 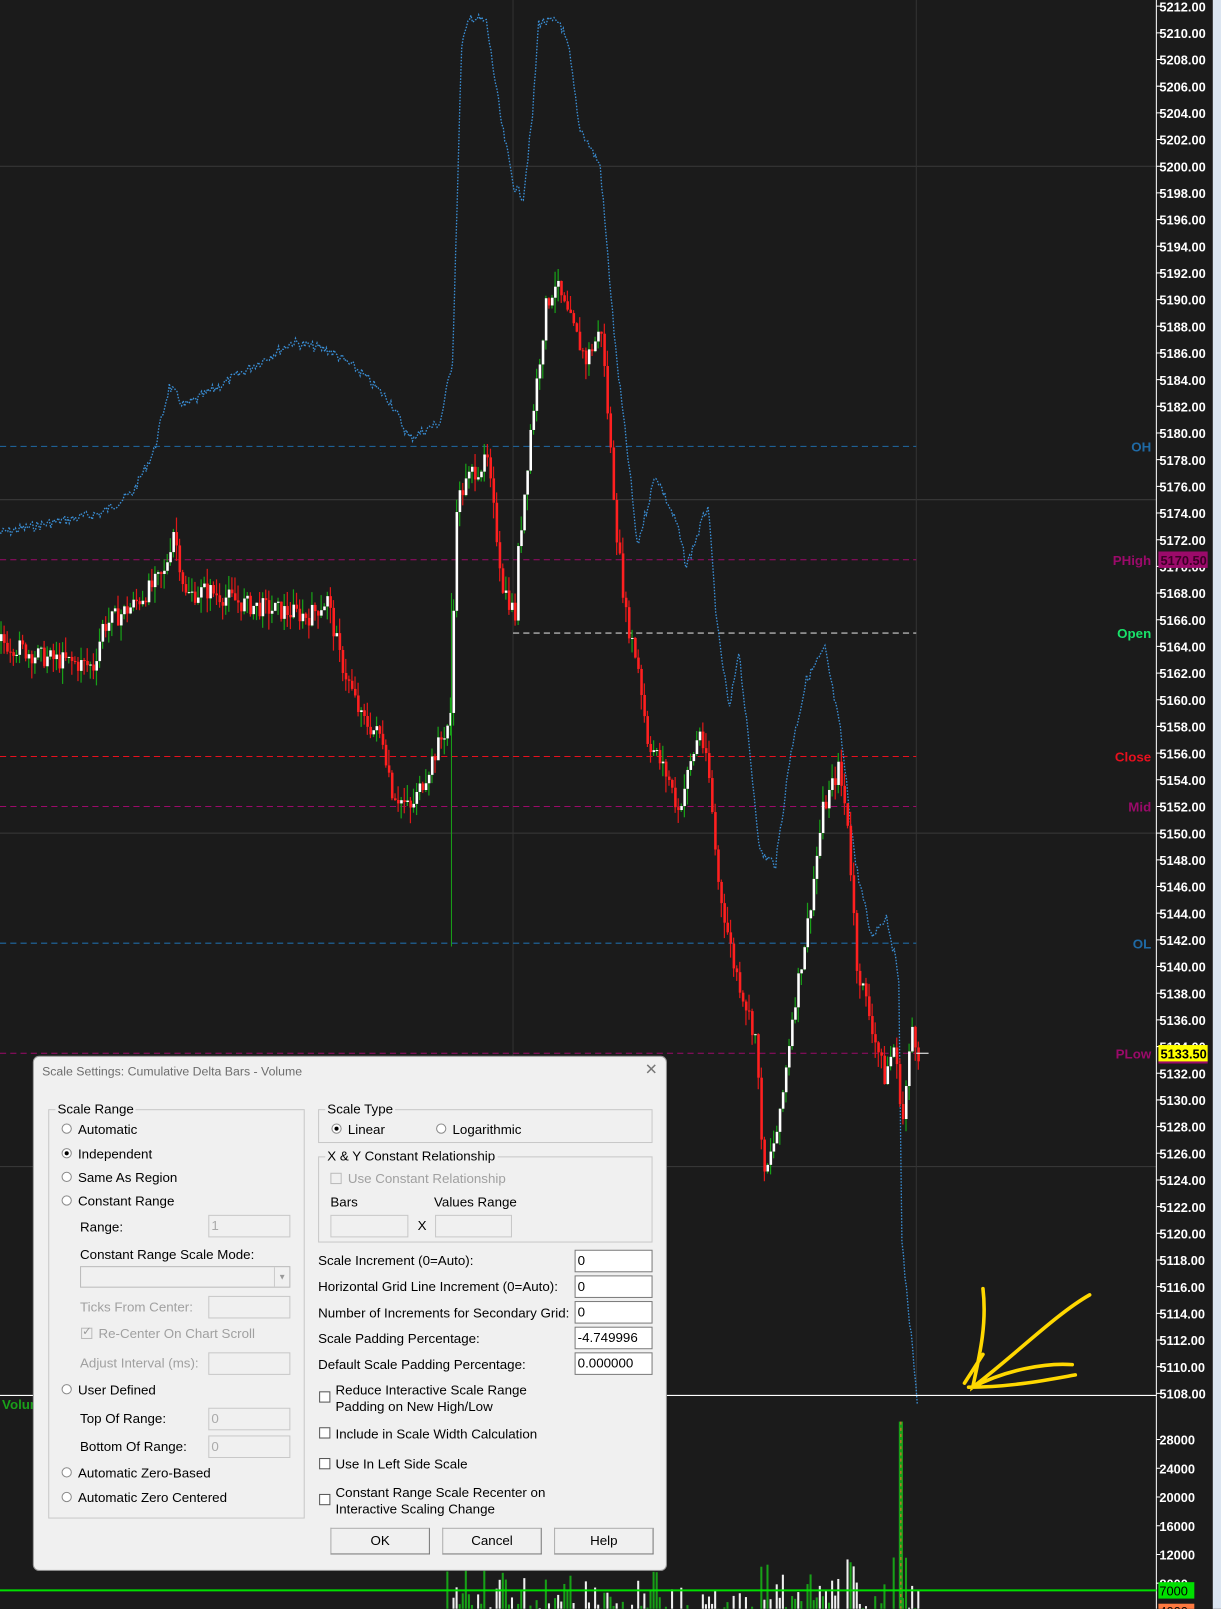 What do you see at coordinates (613, 1312) in the screenshot?
I see `secondary-grid-input: 0` at bounding box center [613, 1312].